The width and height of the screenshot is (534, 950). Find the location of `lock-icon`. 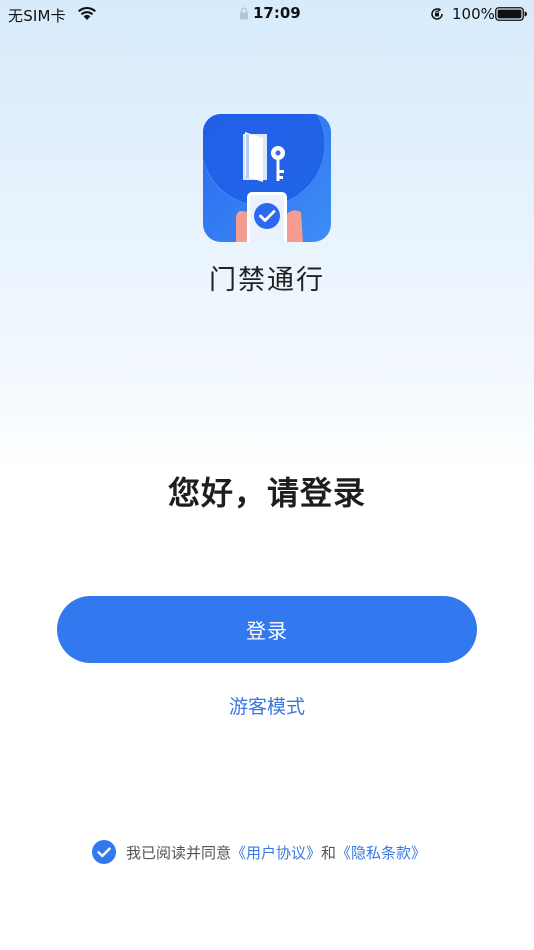

lock-icon is located at coordinates (244, 13).